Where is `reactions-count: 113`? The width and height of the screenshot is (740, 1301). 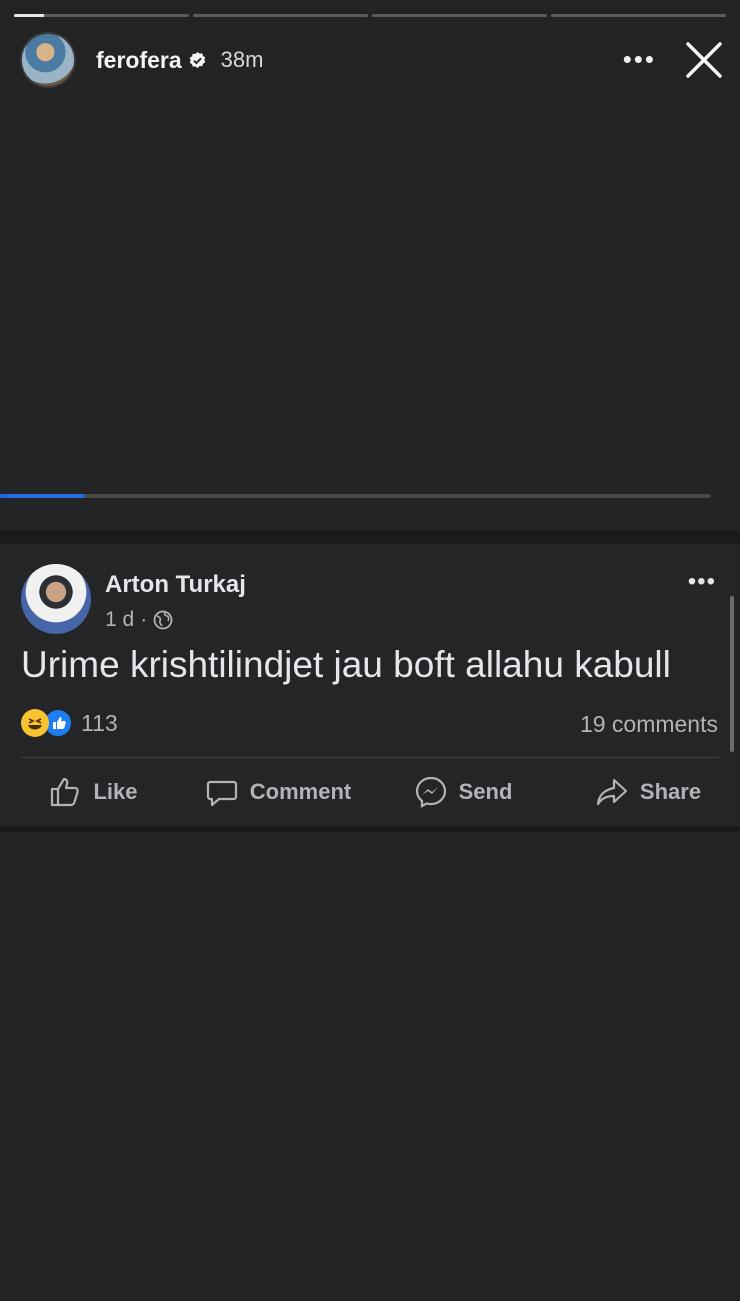 reactions-count: 113 is located at coordinates (99, 722).